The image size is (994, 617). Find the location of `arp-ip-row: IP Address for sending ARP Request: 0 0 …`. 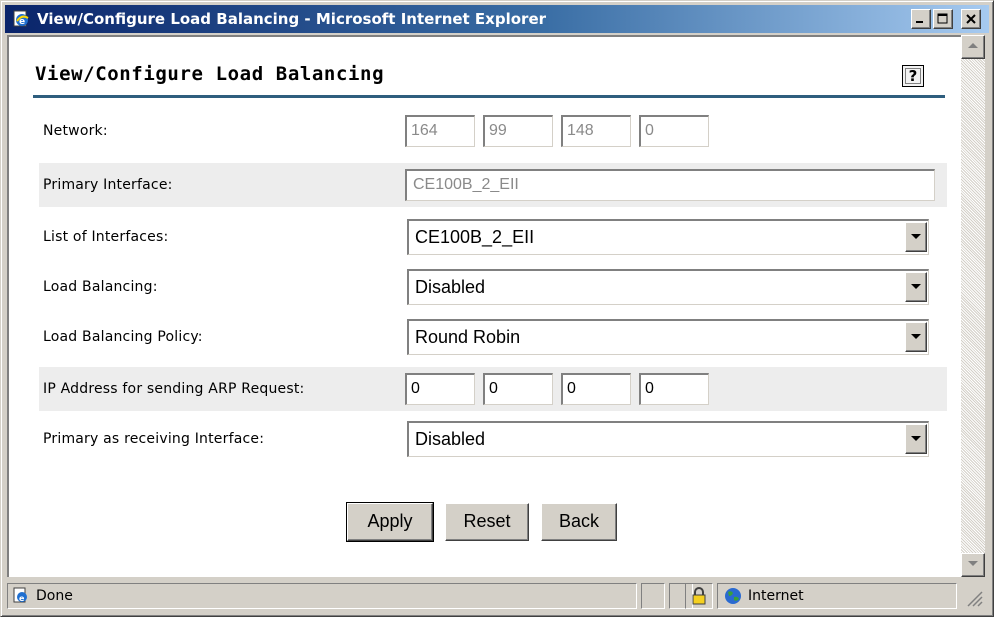

arp-ip-row: IP Address for sending ARP Request: 0 0 … is located at coordinates (493, 389).